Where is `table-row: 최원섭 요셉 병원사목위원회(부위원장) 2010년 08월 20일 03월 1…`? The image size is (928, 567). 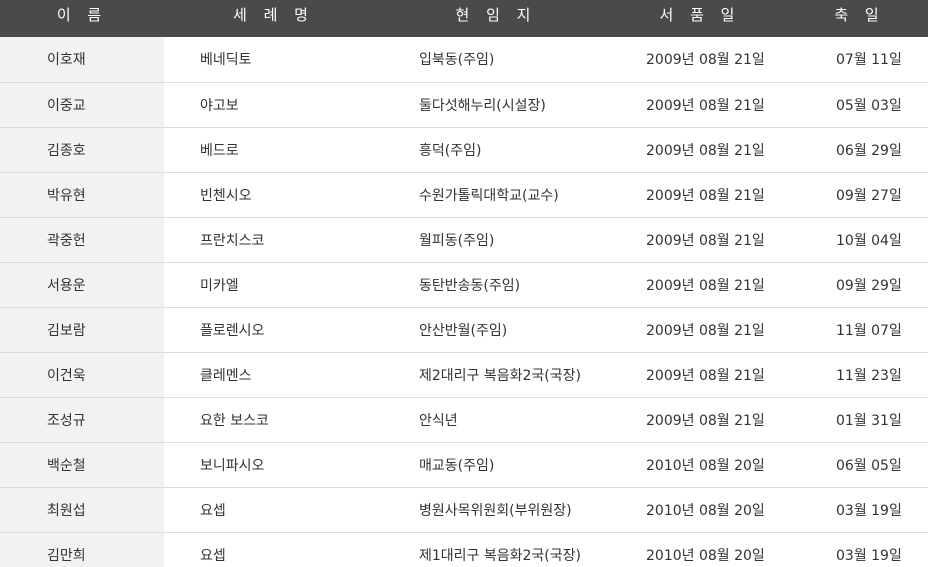 table-row: 최원섭 요셉 병원사목위원회(부위원장) 2010년 08월 20일 03월 1… is located at coordinates (464, 510).